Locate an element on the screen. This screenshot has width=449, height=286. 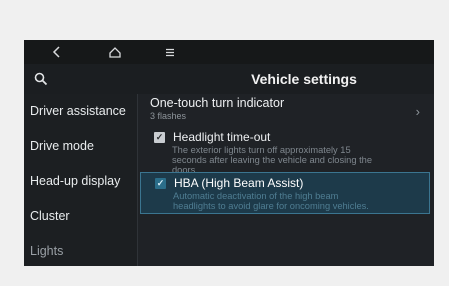
search-icon is located at coordinates (41, 79).